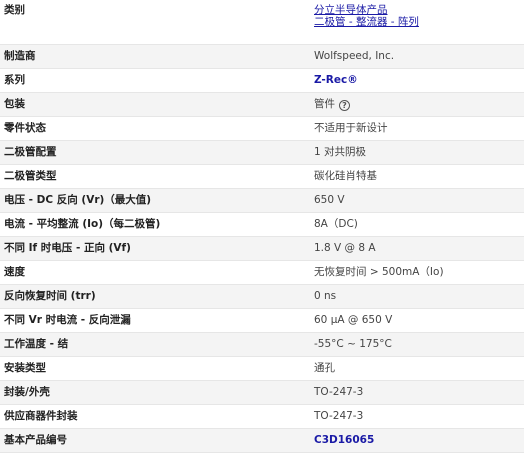 This screenshot has width=524, height=453. Describe the element at coordinates (155, 224) in the screenshot. I see `attribute-label: 电流 - 平均整流 (Io)（每二极管)` at that location.